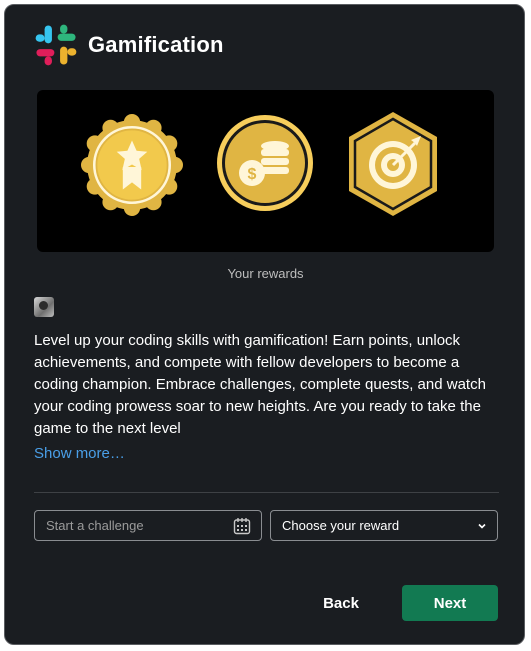  I want to click on star-medal-icon, so click(132, 165).